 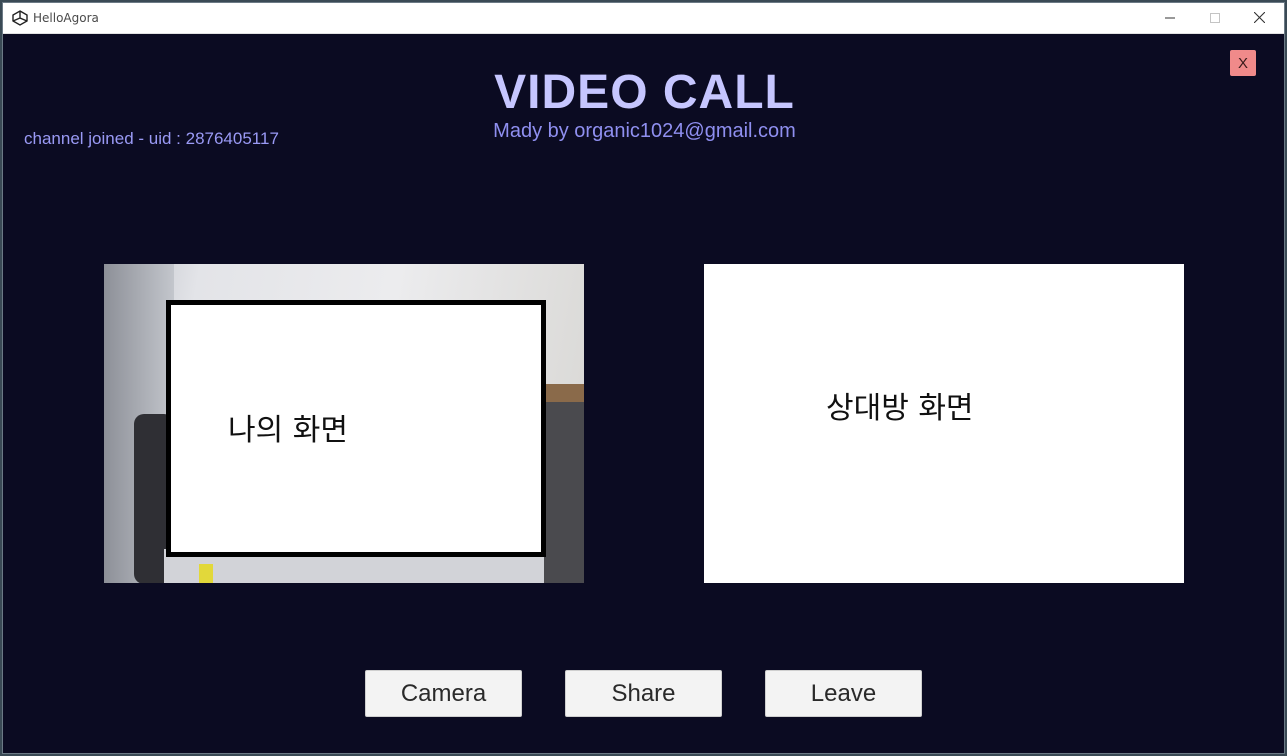 What do you see at coordinates (900, 408) in the screenshot?
I see `remote-screen-label: 상대방 화면` at bounding box center [900, 408].